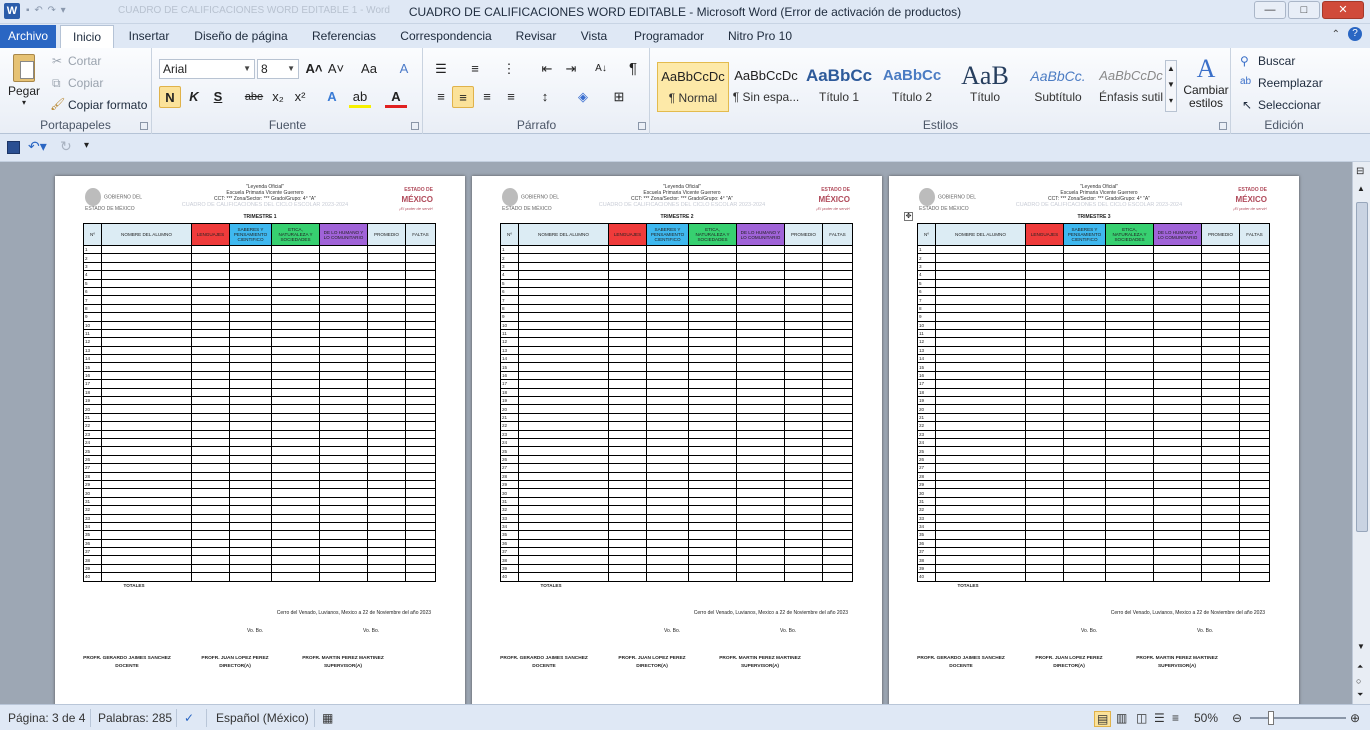 The height and width of the screenshot is (730, 1370). I want to click on row-number: 14, so click(92, 359).